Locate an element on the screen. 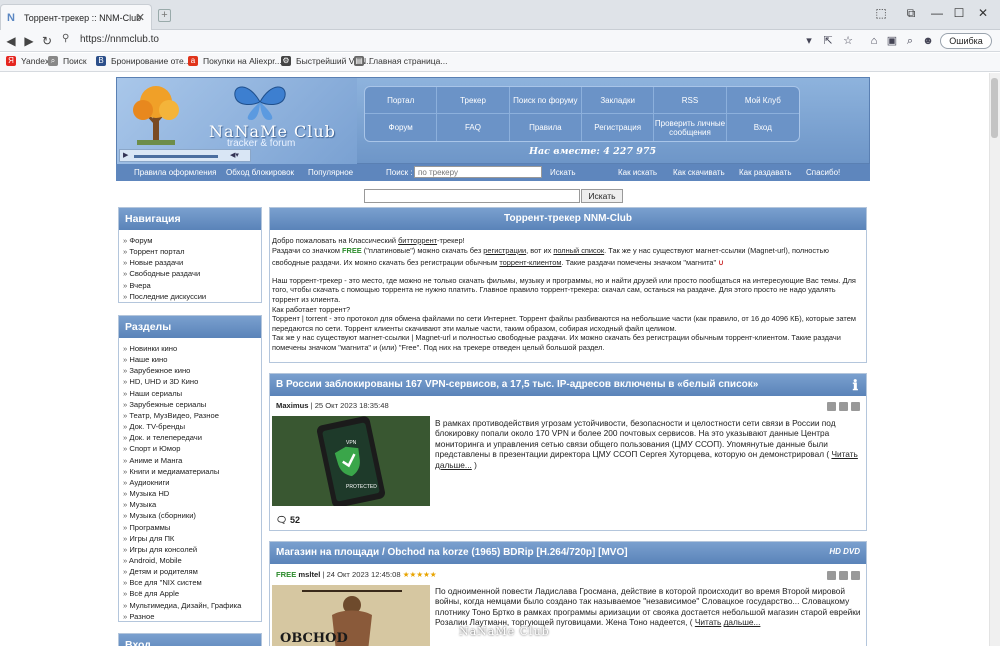 This screenshot has width=1000, height=646. link-thanks: Спасибо! is located at coordinates (823, 172).